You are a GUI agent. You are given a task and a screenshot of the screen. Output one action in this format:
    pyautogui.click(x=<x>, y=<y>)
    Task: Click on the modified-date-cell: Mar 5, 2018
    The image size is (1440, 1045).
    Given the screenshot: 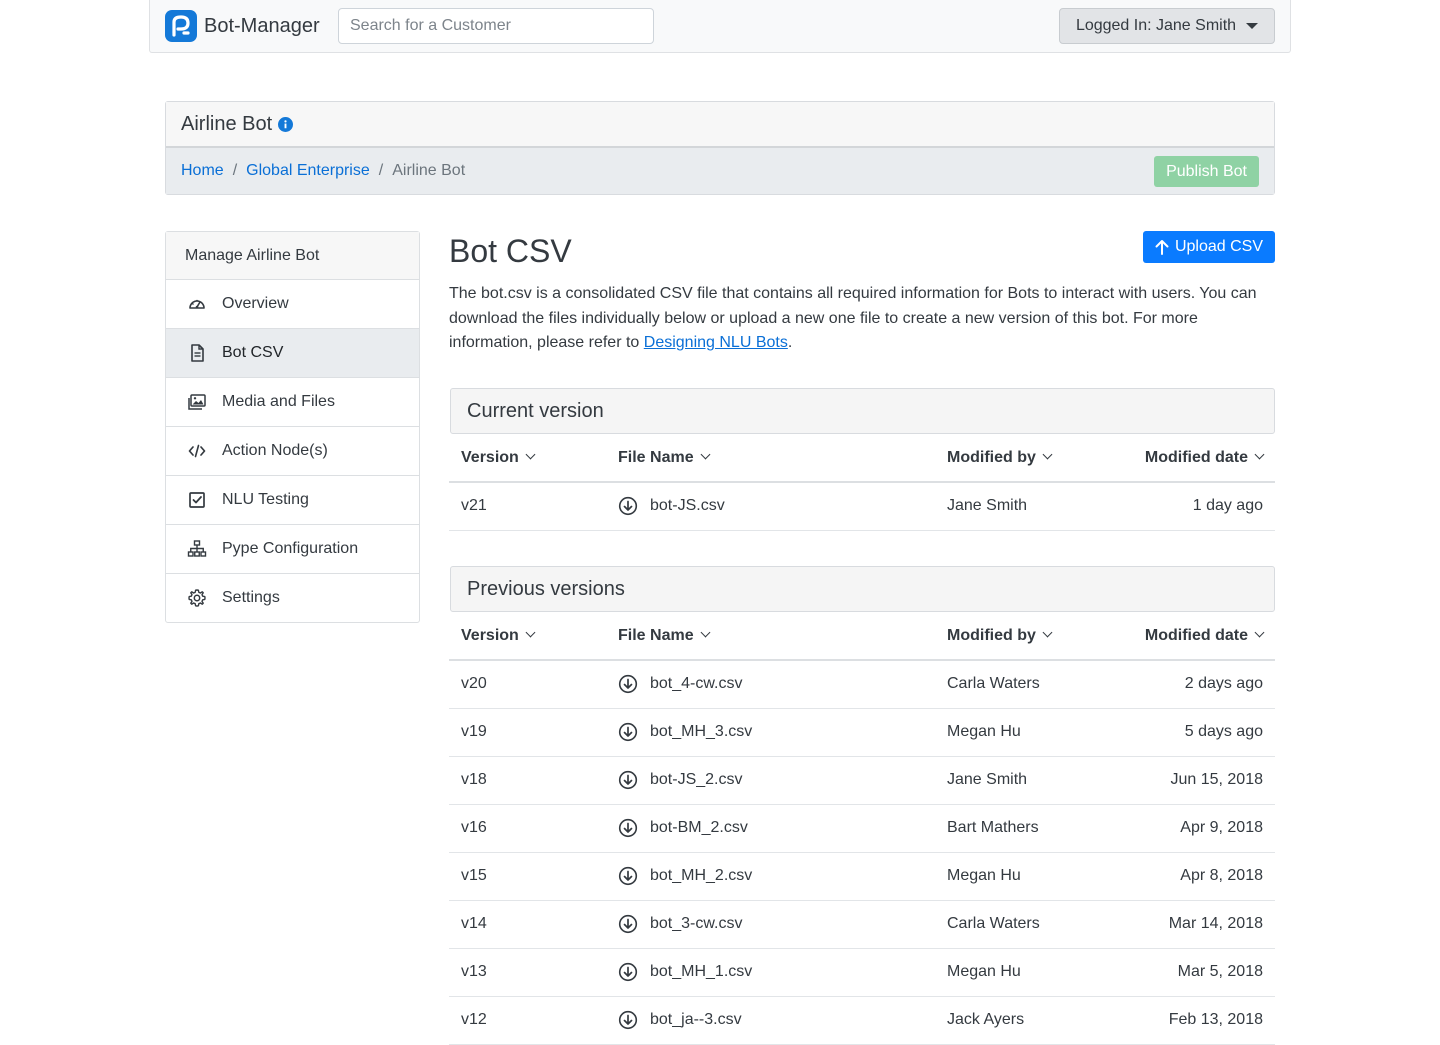 What is the action you would take?
    pyautogui.click(x=1200, y=972)
    